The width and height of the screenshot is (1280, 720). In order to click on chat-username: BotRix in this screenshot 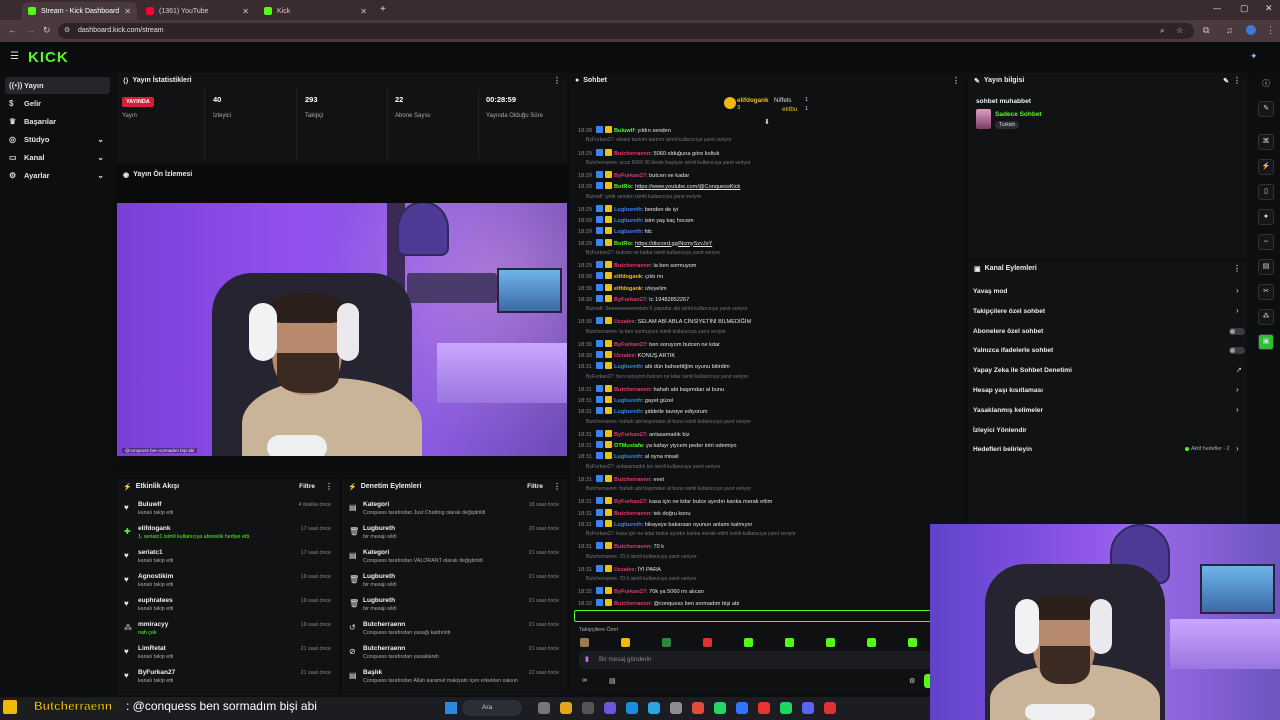, I will do `click(623, 187)`.